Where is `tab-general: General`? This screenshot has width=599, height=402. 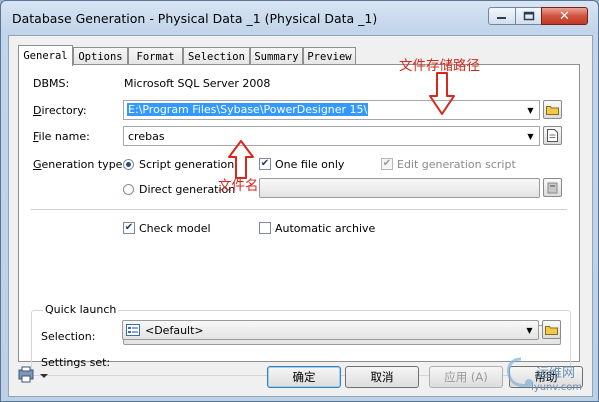
tab-general: General is located at coordinates (45, 55).